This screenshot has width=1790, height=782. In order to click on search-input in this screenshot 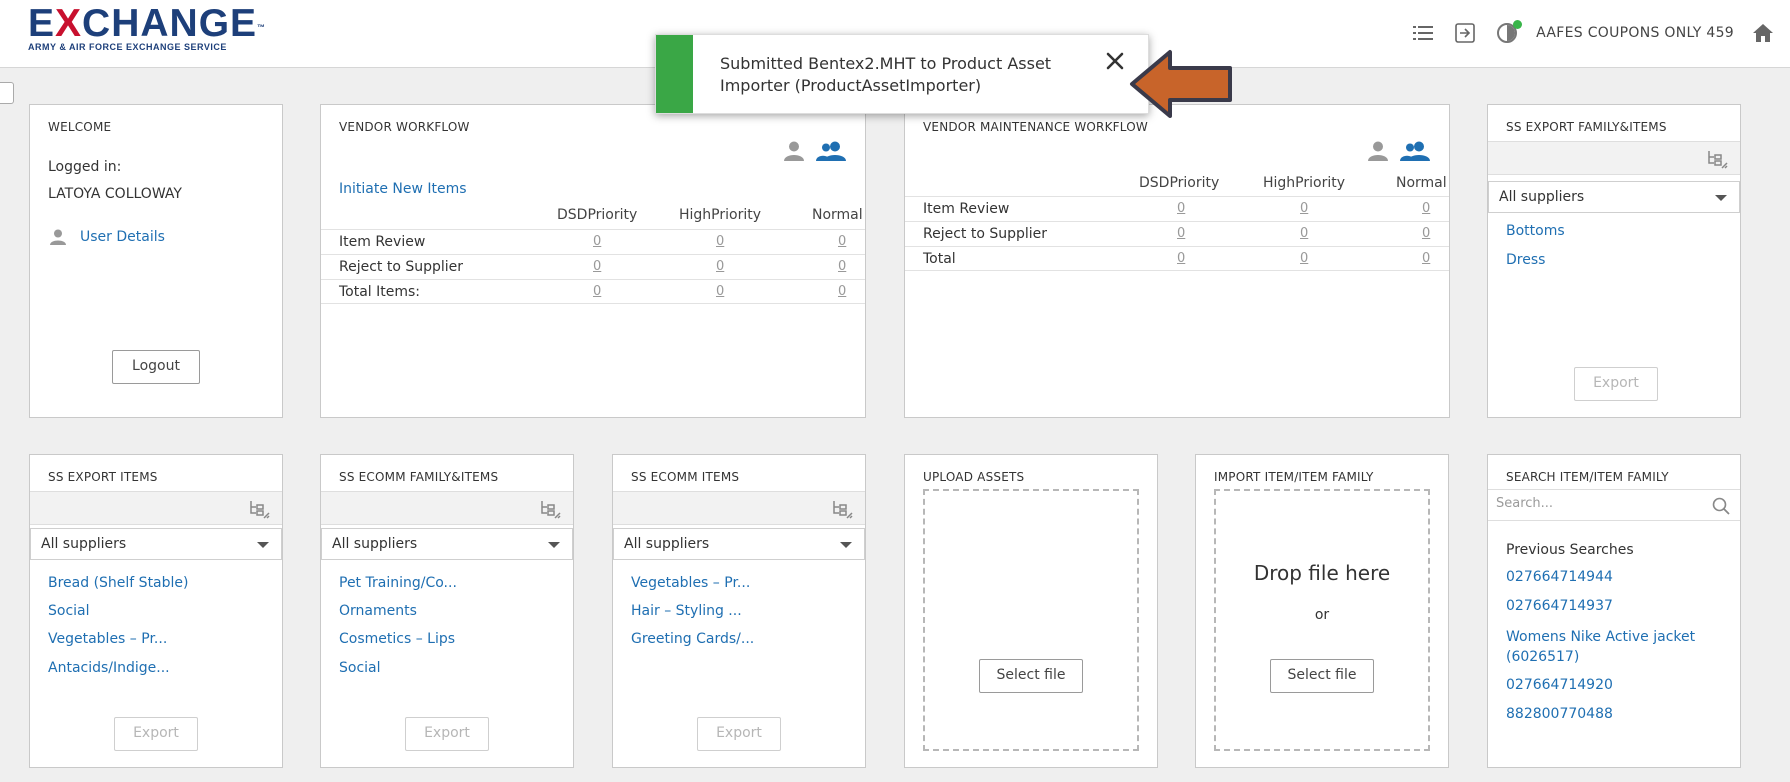, I will do `click(1596, 503)`.